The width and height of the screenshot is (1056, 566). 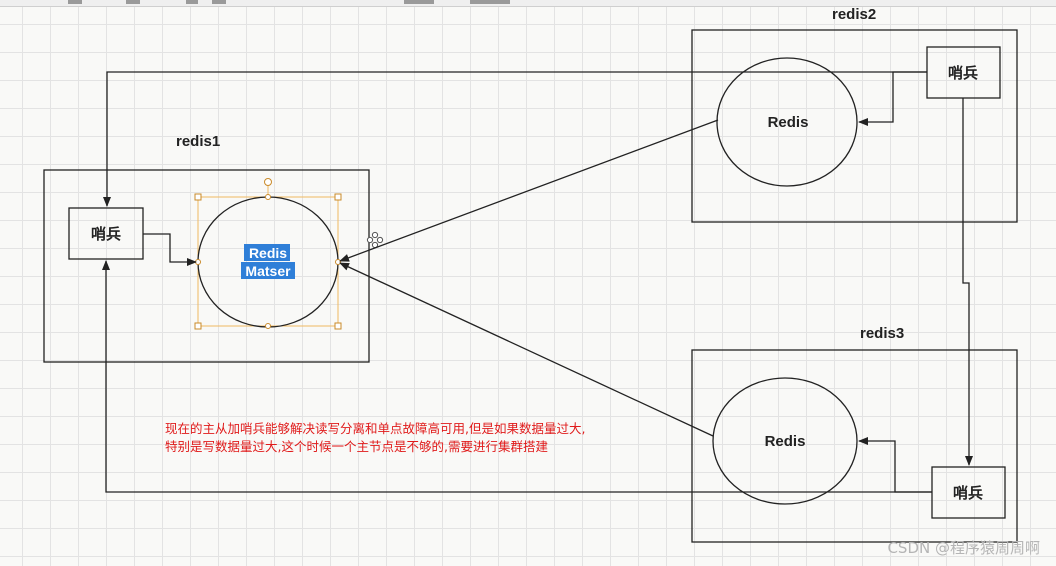 What do you see at coordinates (198, 262) in the screenshot?
I see `connection-point-left` at bounding box center [198, 262].